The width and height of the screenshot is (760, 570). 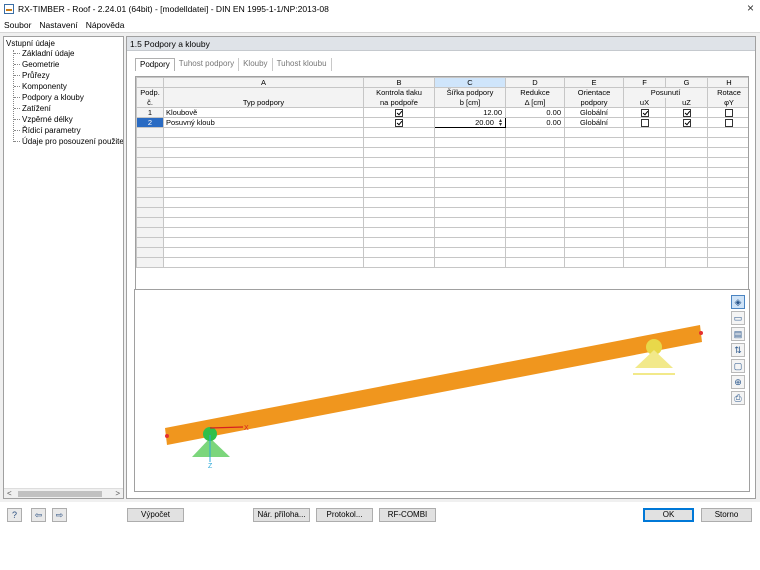 What do you see at coordinates (14, 515) in the screenshot?
I see `help-icon: ?` at bounding box center [14, 515].